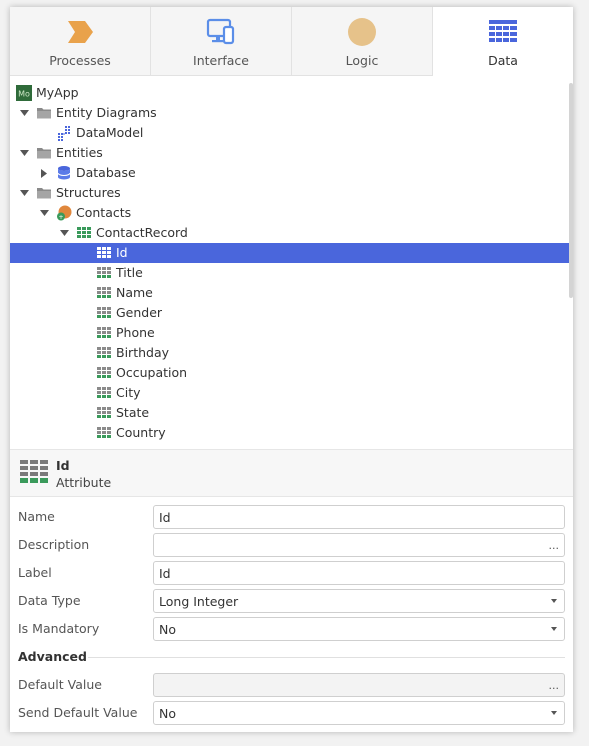 This screenshot has width=589, height=746. Describe the element at coordinates (80, 32) in the screenshot. I see `processes-icon` at that location.